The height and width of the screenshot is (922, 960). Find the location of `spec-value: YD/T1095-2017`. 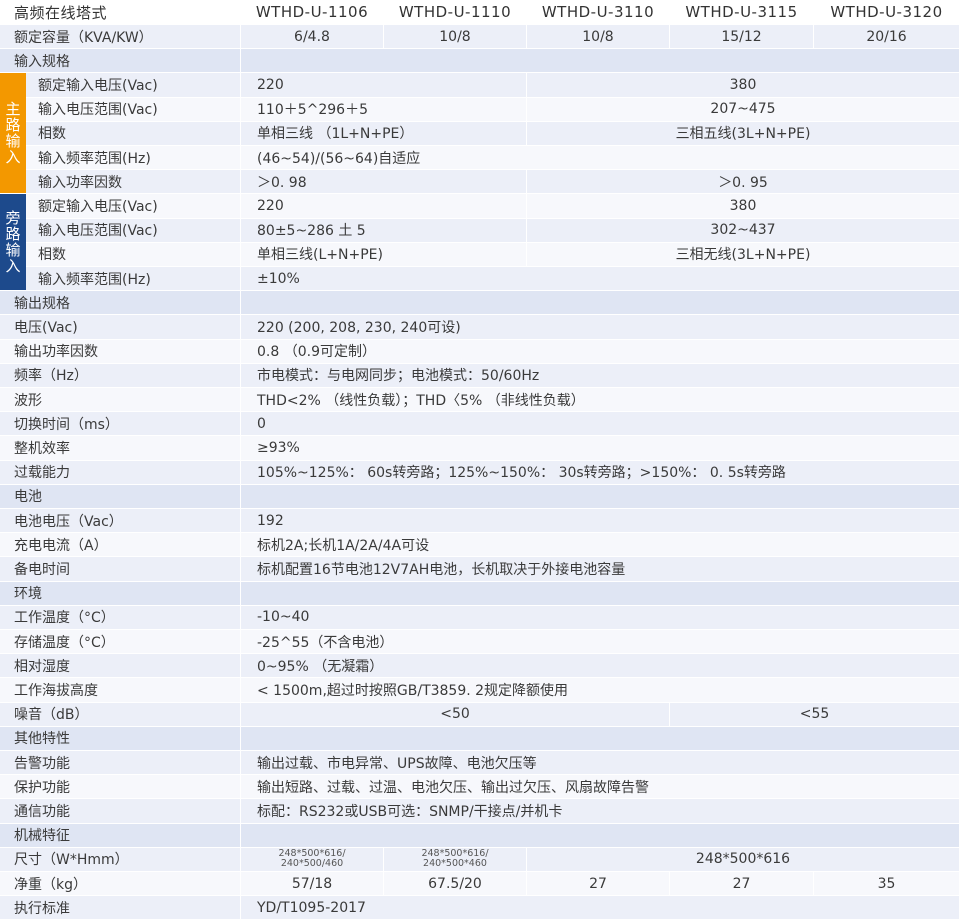

spec-value: YD/T1095-2017 is located at coordinates (600, 908).